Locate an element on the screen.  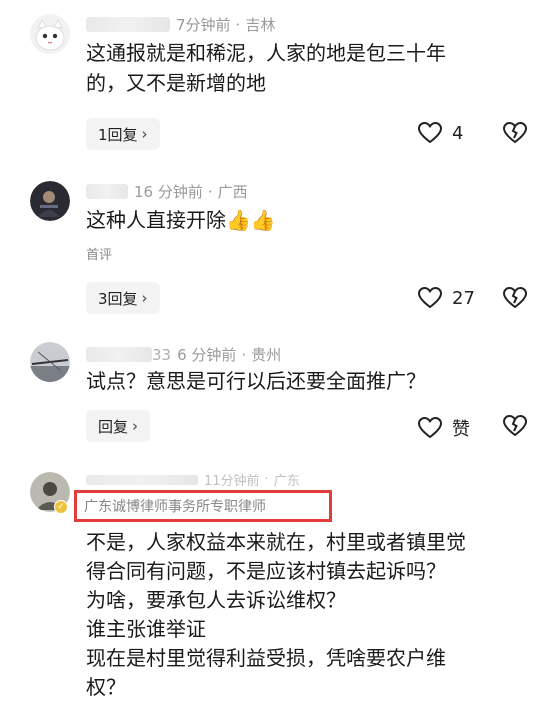
comment-meta: 11分钟前 · 广东 is located at coordinates (193, 479).